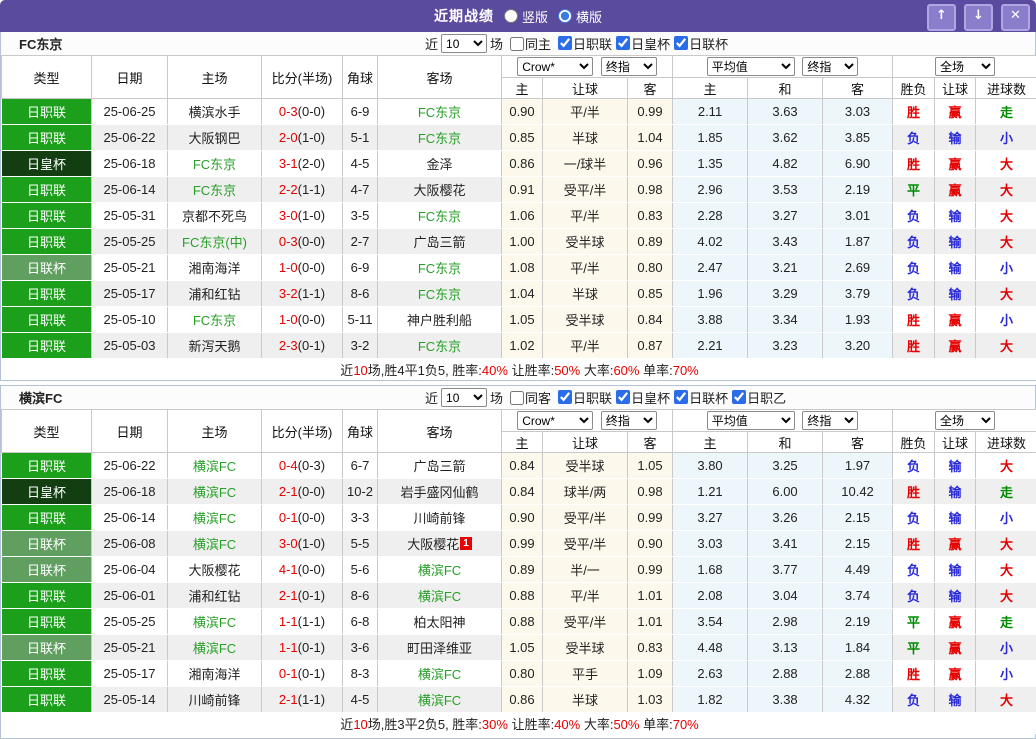 The image size is (1036, 739). What do you see at coordinates (130, 346) in the screenshot?
I see `date-cell: 25-05-03` at bounding box center [130, 346].